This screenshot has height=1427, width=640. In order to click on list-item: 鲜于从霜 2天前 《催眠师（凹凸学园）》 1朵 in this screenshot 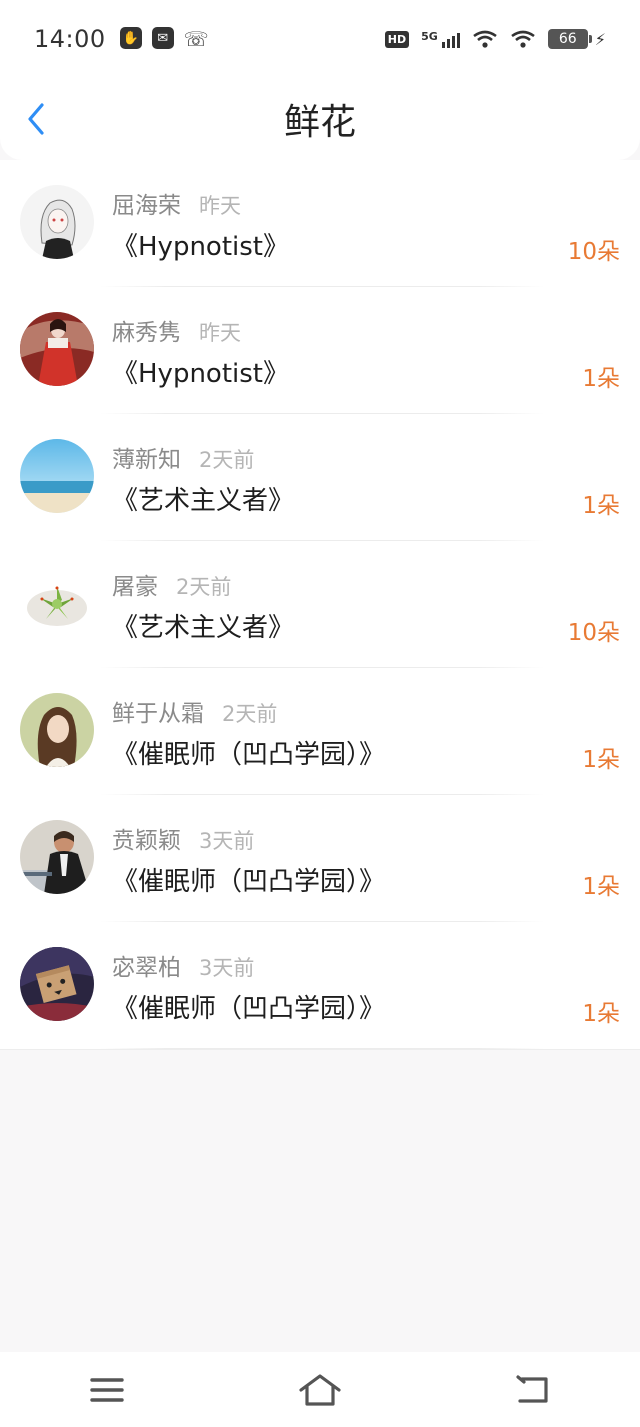, I will do `click(320, 731)`.